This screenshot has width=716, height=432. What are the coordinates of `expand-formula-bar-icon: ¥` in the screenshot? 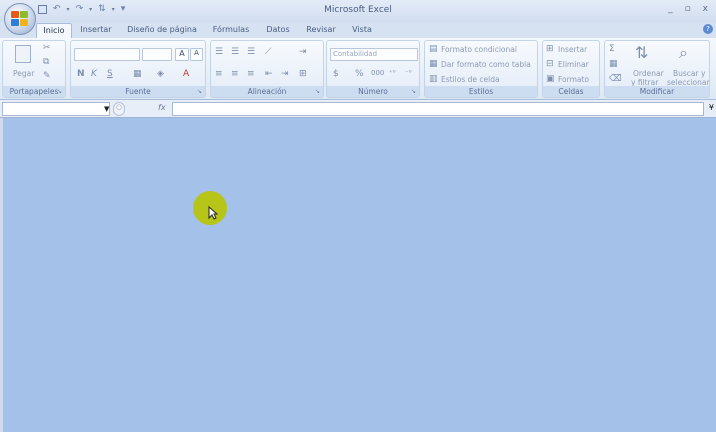 It's located at (711, 107).